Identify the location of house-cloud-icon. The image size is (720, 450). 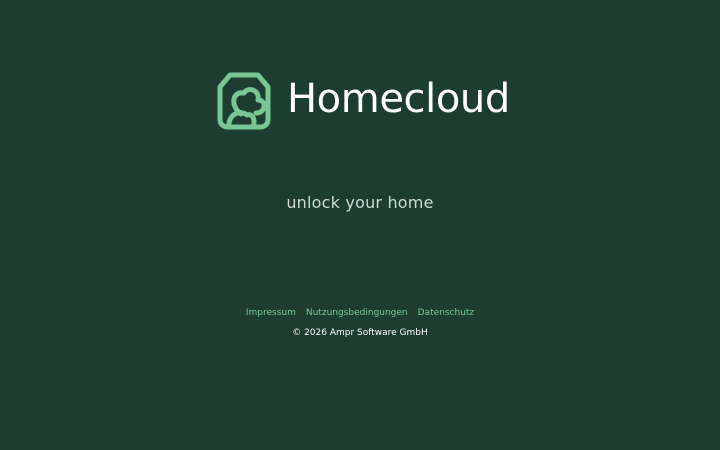
(244, 101).